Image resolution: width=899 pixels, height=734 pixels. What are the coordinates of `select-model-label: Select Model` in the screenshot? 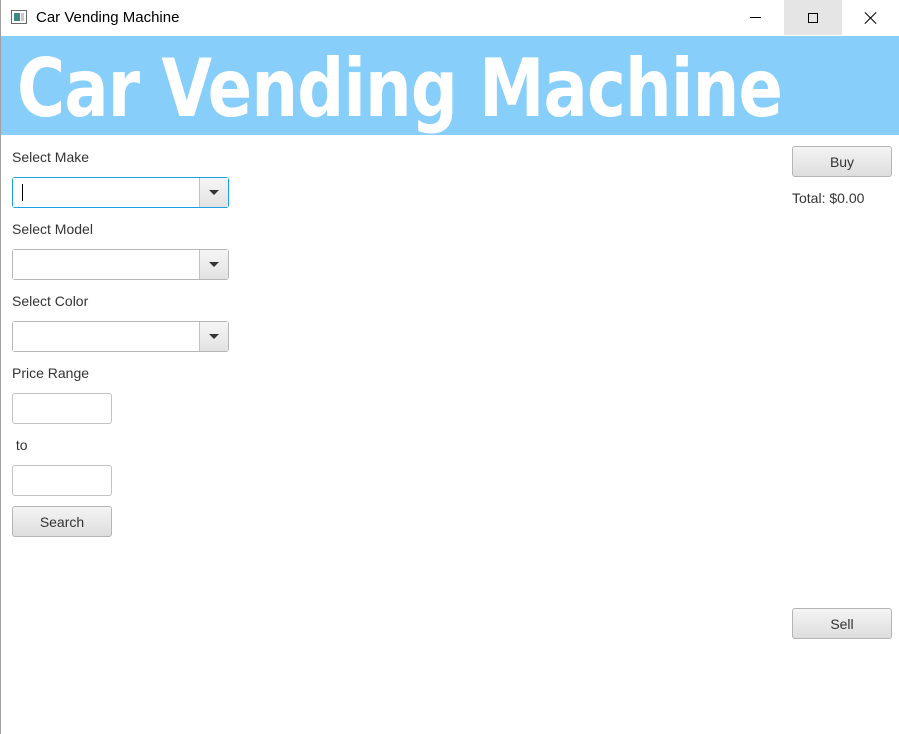 It's located at (52, 229).